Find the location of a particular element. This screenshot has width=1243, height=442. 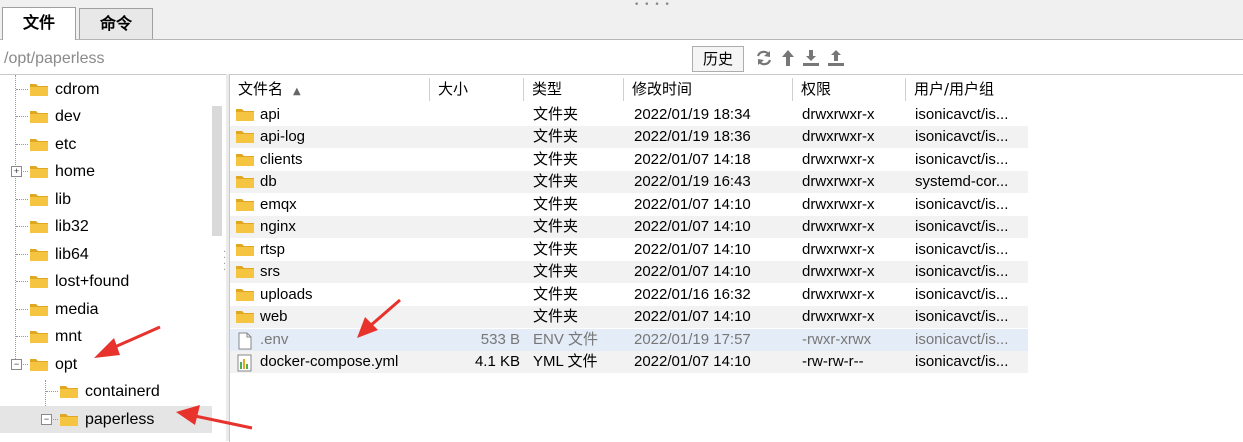

resize-grip: • • • • is located at coordinates (652, 5).